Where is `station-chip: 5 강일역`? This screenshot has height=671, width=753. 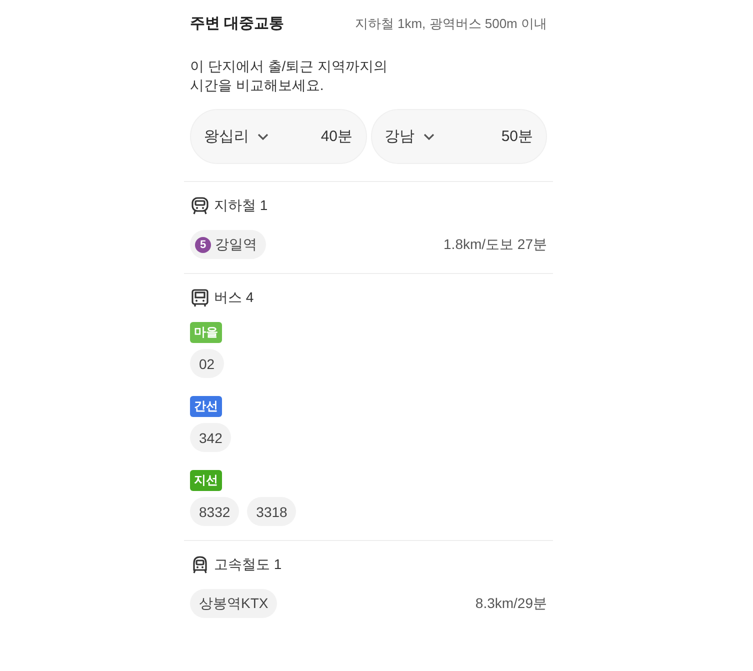 station-chip: 5 강일역 is located at coordinates (228, 244).